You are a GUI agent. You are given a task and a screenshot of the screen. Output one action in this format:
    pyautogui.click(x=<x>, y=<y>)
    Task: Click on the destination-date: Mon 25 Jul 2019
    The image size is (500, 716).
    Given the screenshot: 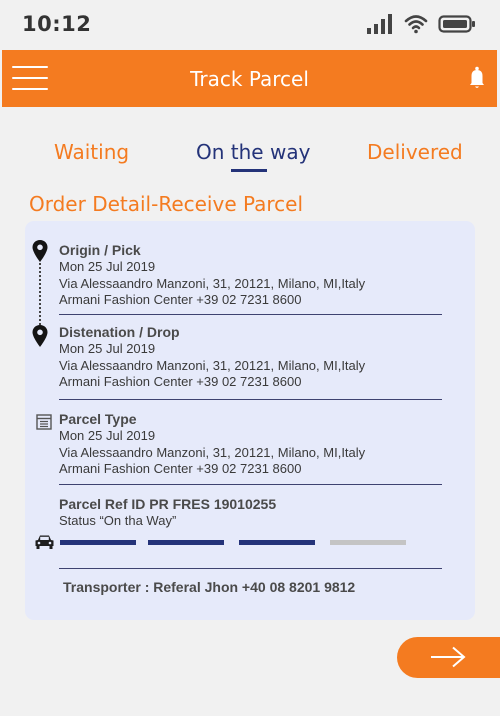 What is the action you would take?
    pyautogui.click(x=107, y=348)
    